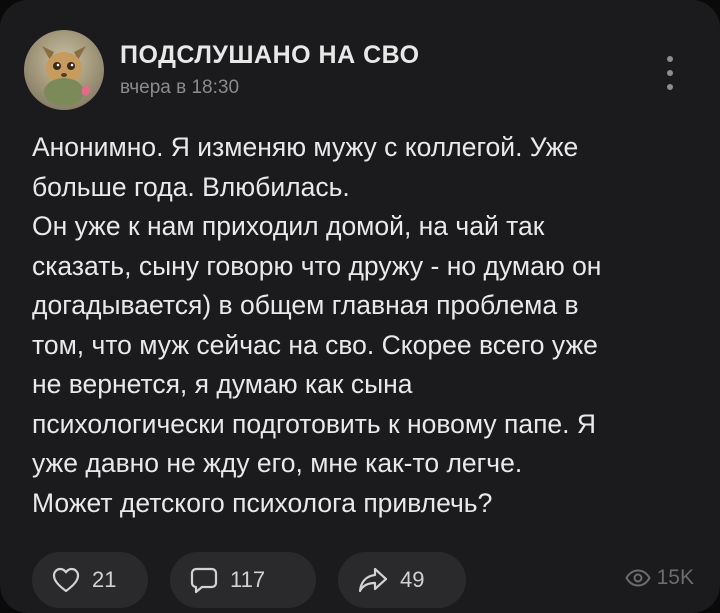 This screenshot has width=720, height=613. I want to click on post-actions: 21 117 49 15K, so click(370, 582).